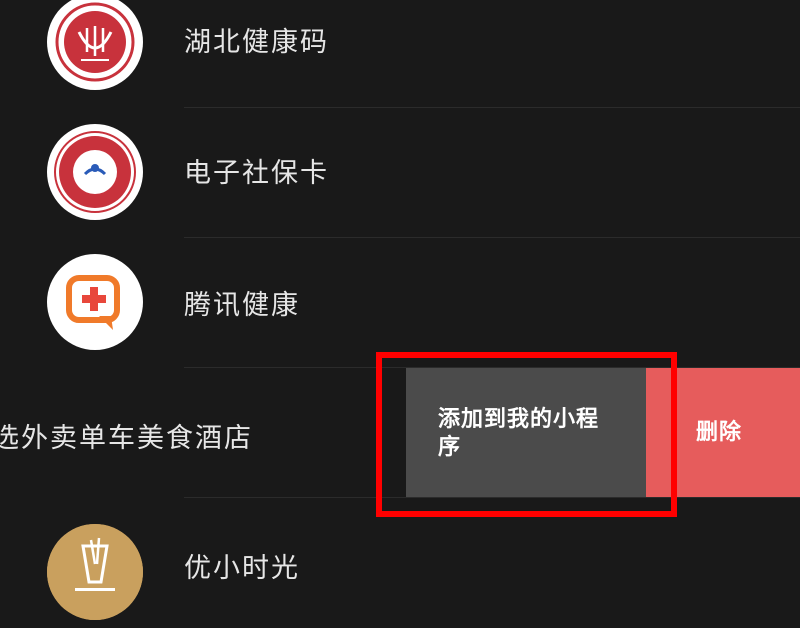  I want to click on item-label: 腾讯健康, so click(242, 305).